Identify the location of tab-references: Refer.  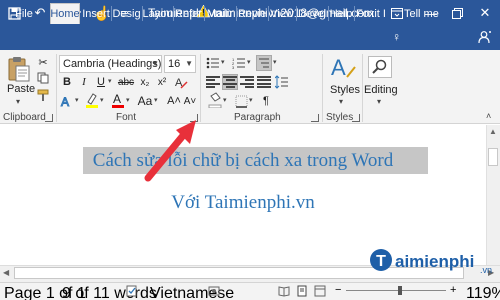
(188, 13).